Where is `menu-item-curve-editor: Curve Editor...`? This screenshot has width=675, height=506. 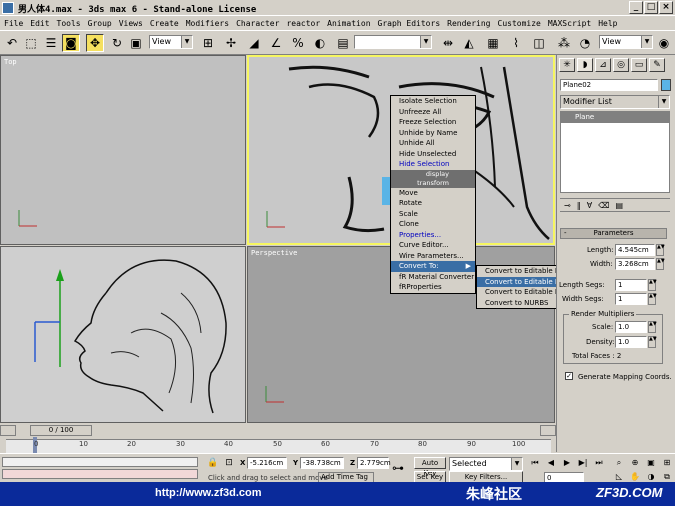
menu-item-curve-editor: Curve Editor... is located at coordinates (433, 245).